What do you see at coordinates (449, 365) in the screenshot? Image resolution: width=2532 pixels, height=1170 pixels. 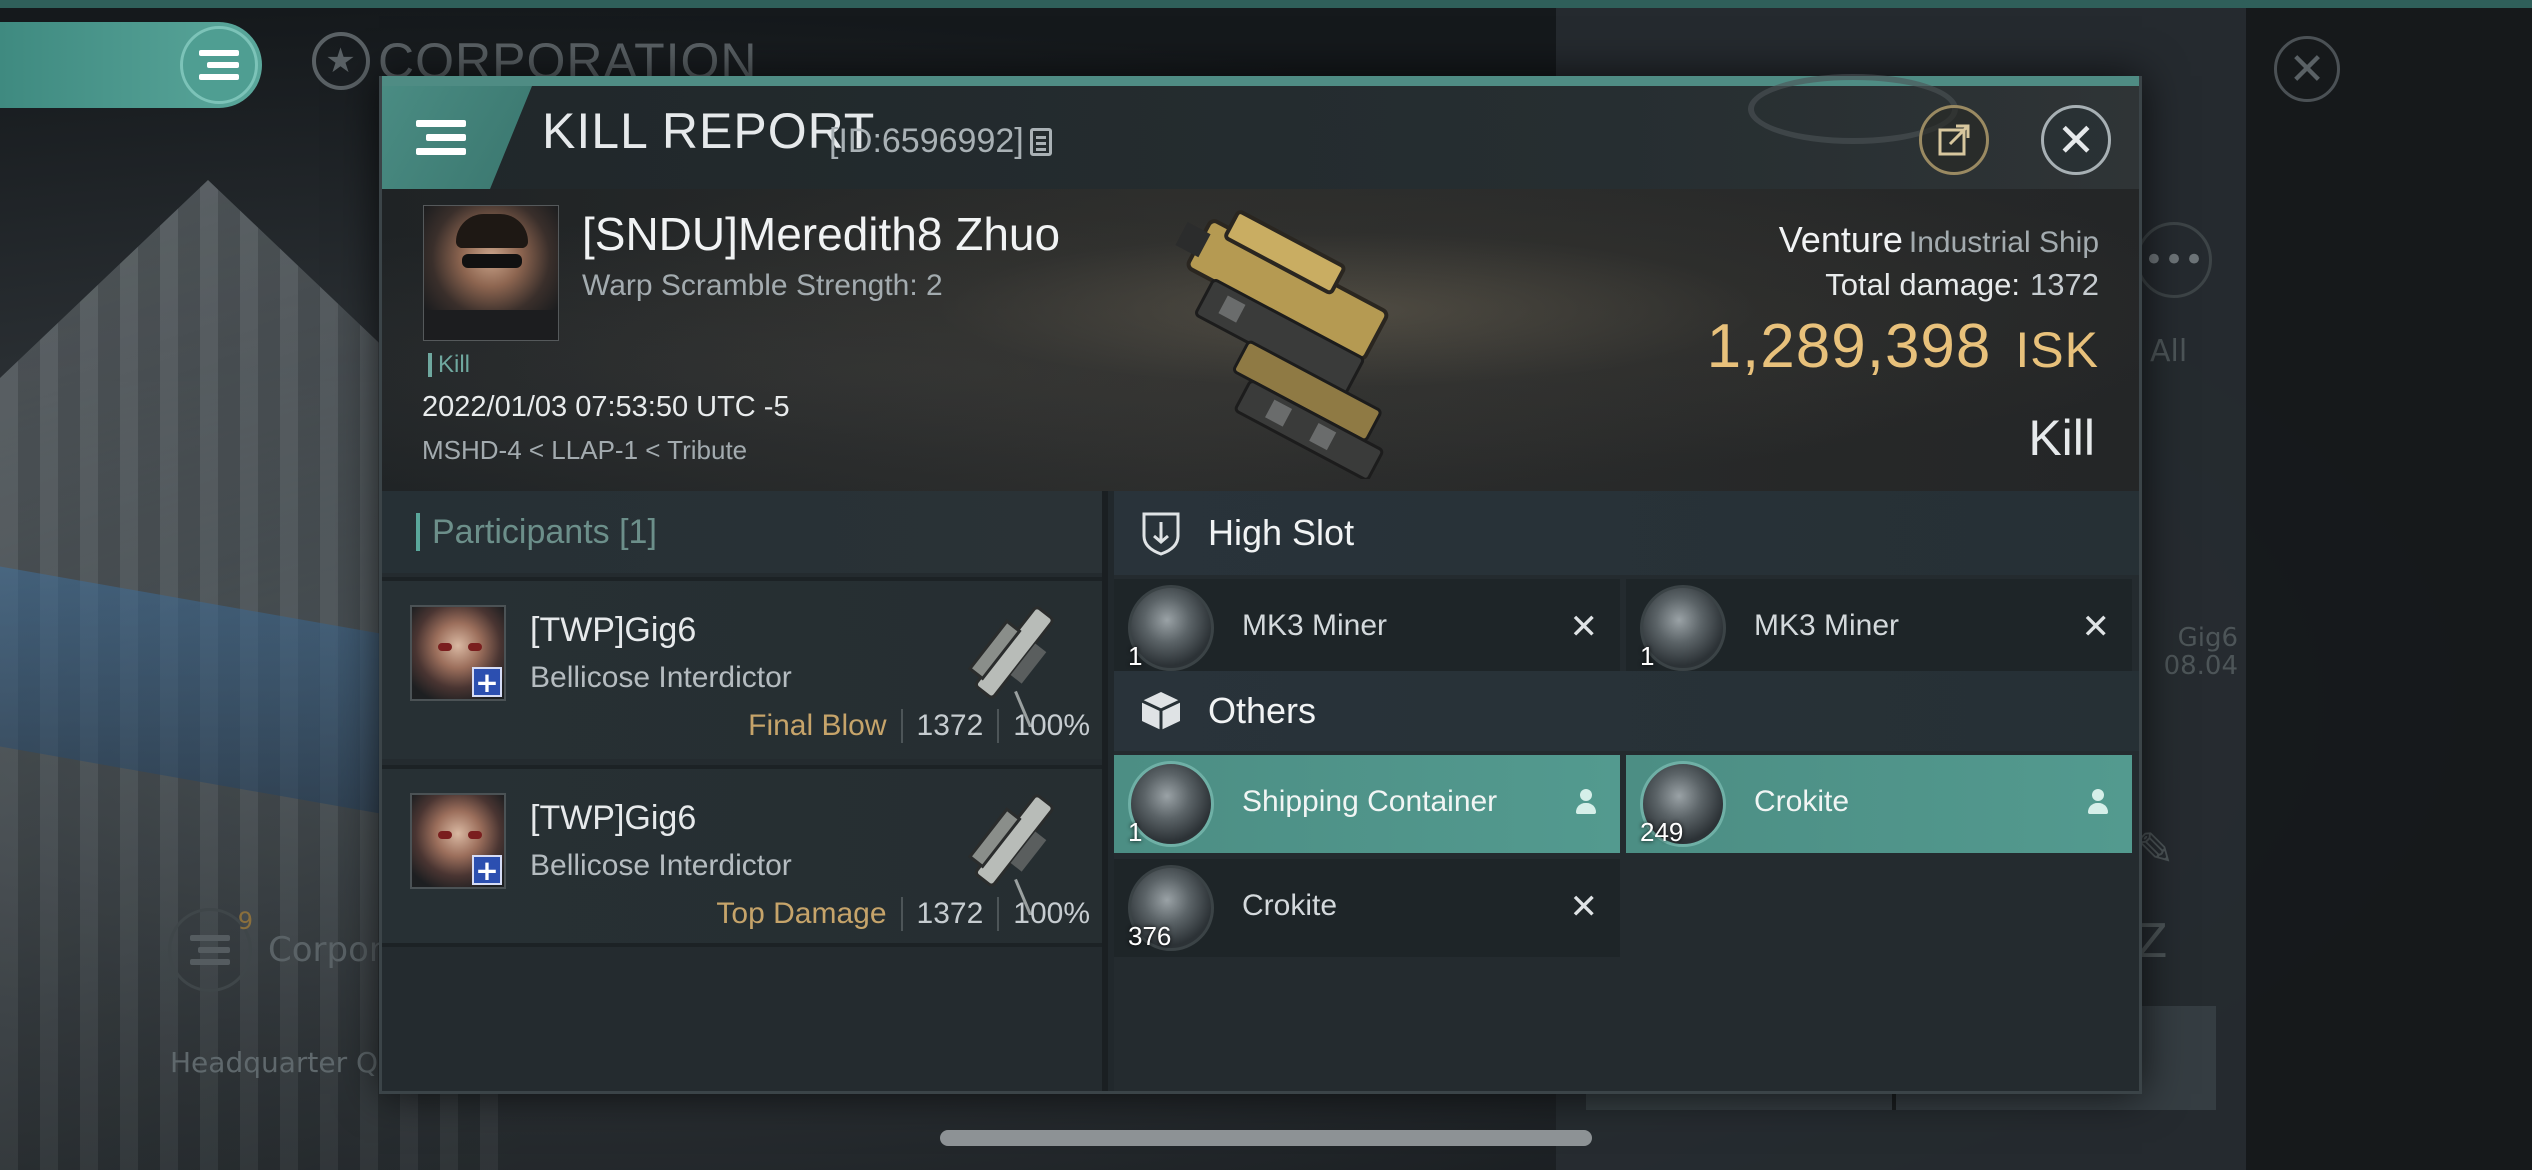 I see `kill-tag: Kill` at bounding box center [449, 365].